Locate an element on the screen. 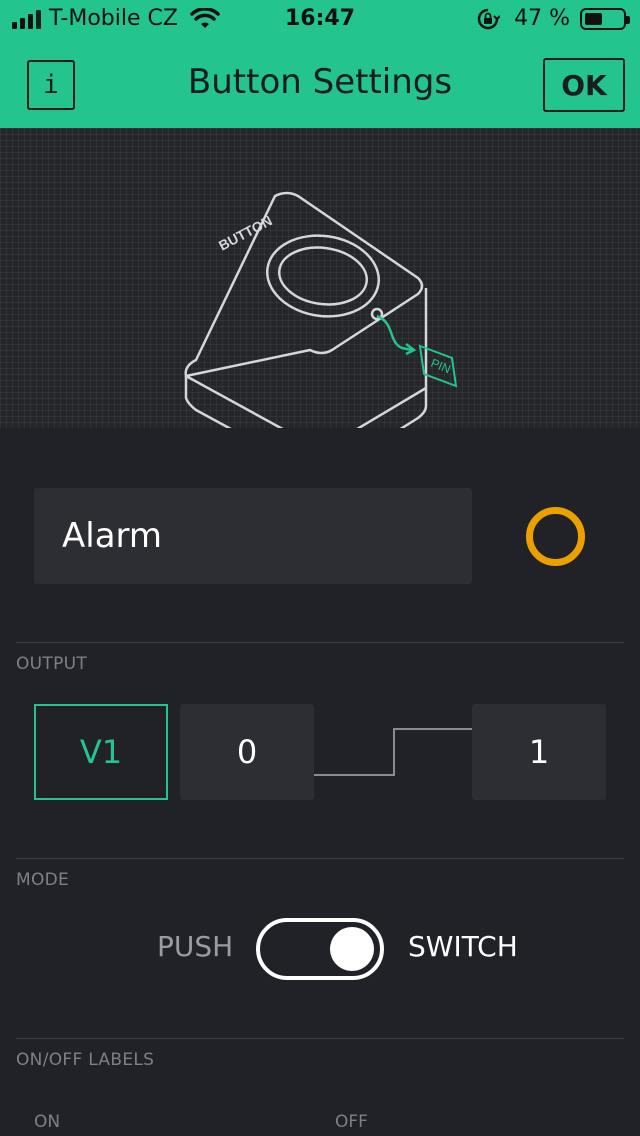 The width and height of the screenshot is (640, 1136). device-top-face is located at coordinates (304, 284).